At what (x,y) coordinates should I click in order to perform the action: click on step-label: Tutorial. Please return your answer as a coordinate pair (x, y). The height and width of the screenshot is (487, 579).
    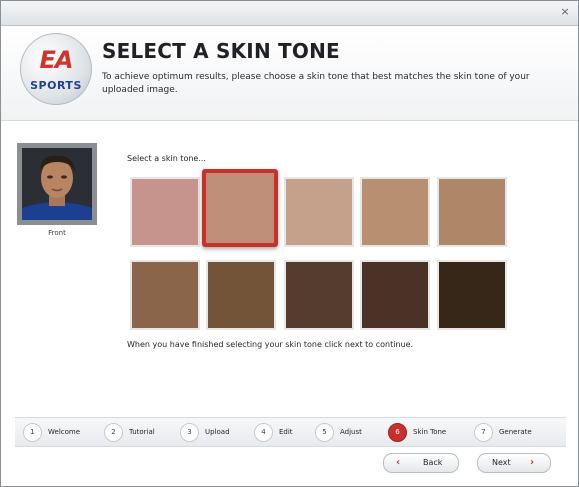
    Looking at the image, I should click on (142, 432).